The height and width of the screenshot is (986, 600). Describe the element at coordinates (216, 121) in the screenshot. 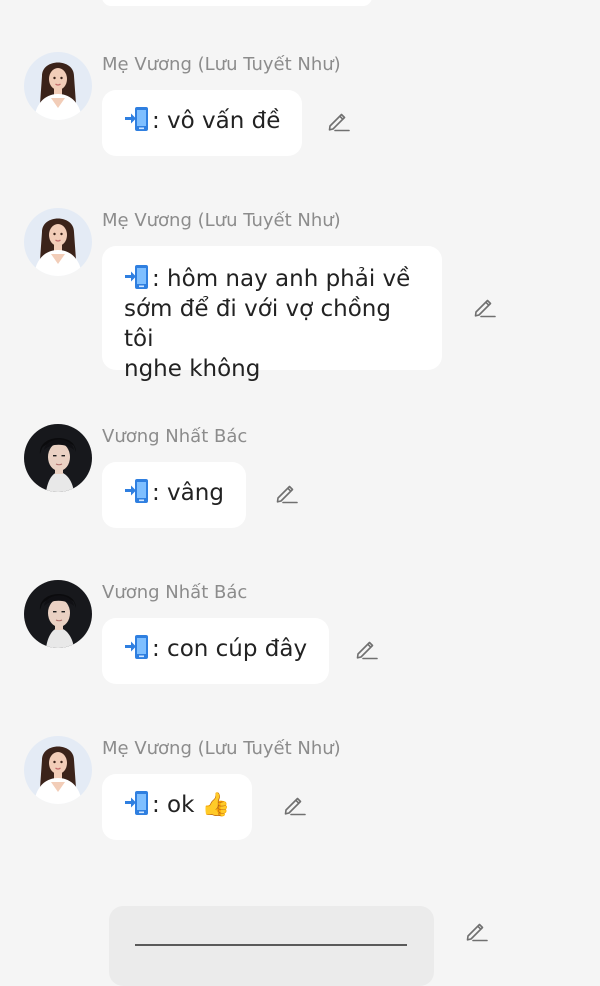

I see `message-text: : vô vấn đề` at that location.